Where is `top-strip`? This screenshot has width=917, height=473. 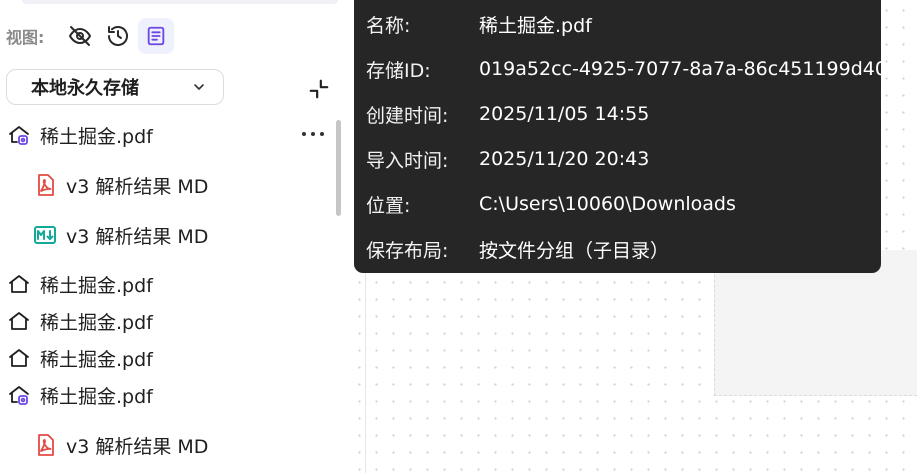
top-strip is located at coordinates (180, 2).